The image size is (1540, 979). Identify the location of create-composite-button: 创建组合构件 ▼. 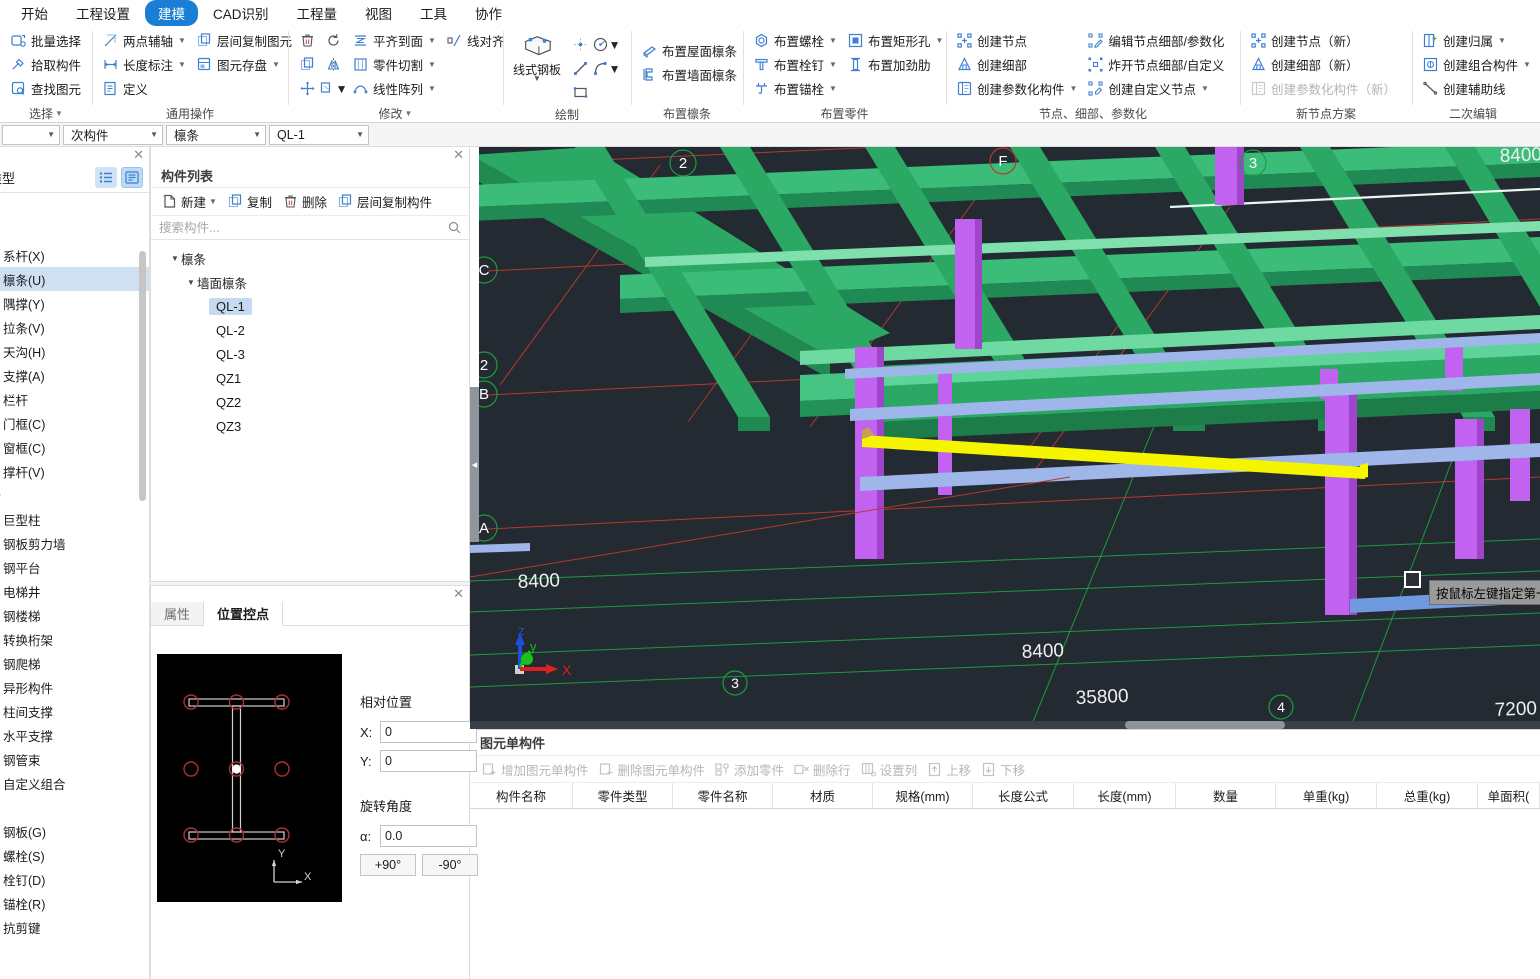
(1476, 64).